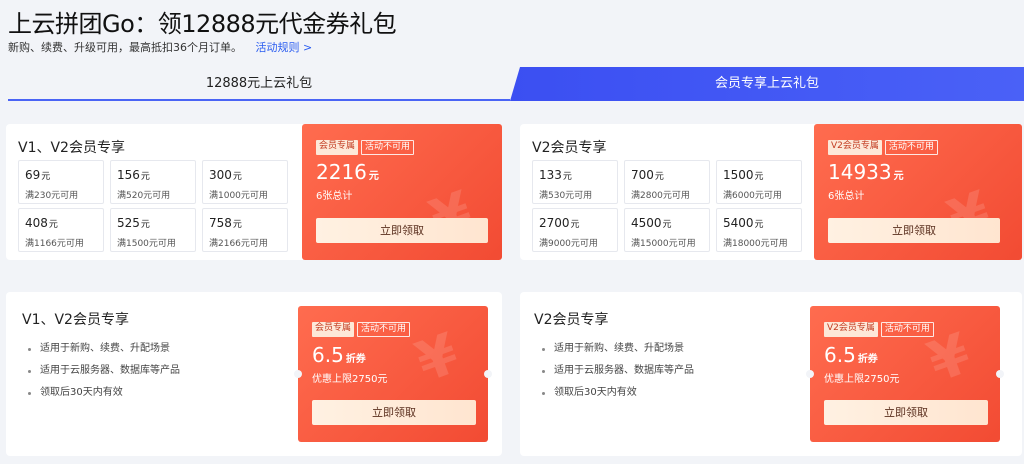 The image size is (1024, 464). I want to click on coupon-item: 408元满1166元可用, so click(61, 230).